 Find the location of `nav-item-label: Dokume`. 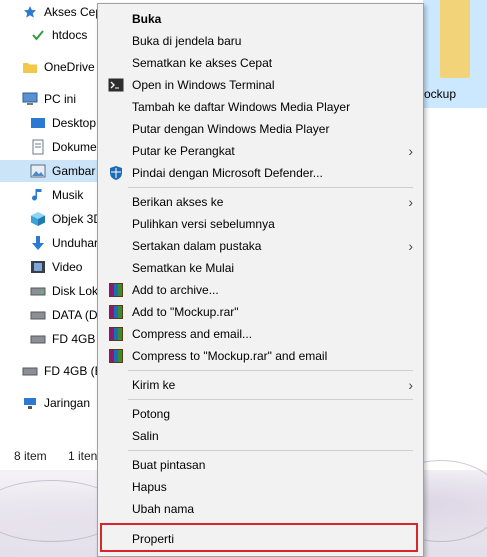

nav-item-label: Dokume is located at coordinates (74, 147).